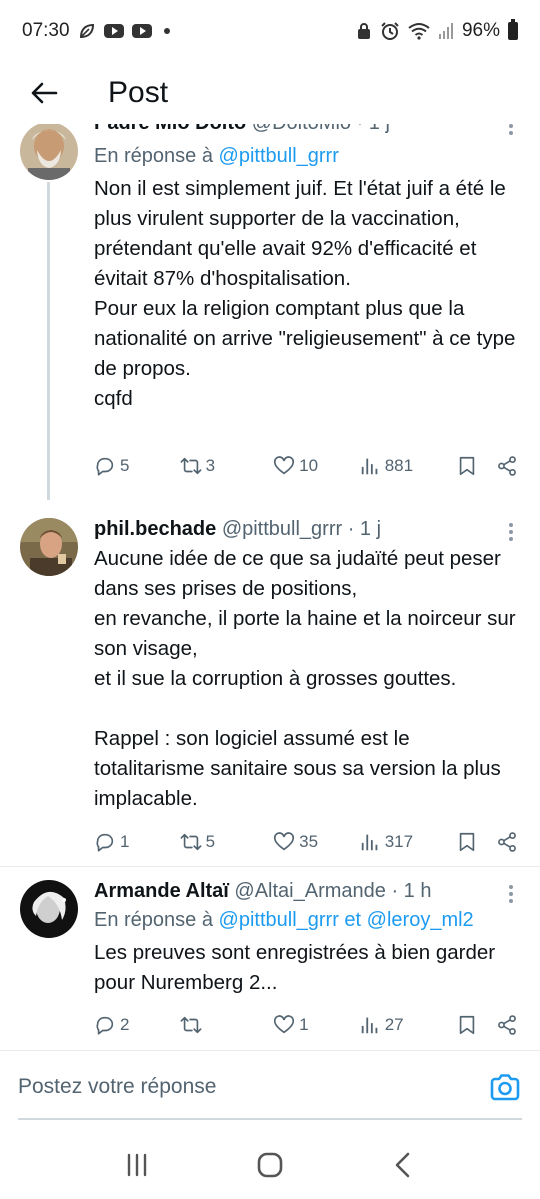 This screenshot has width=540, height=1199. I want to click on mention-join: et, so click(352, 920).